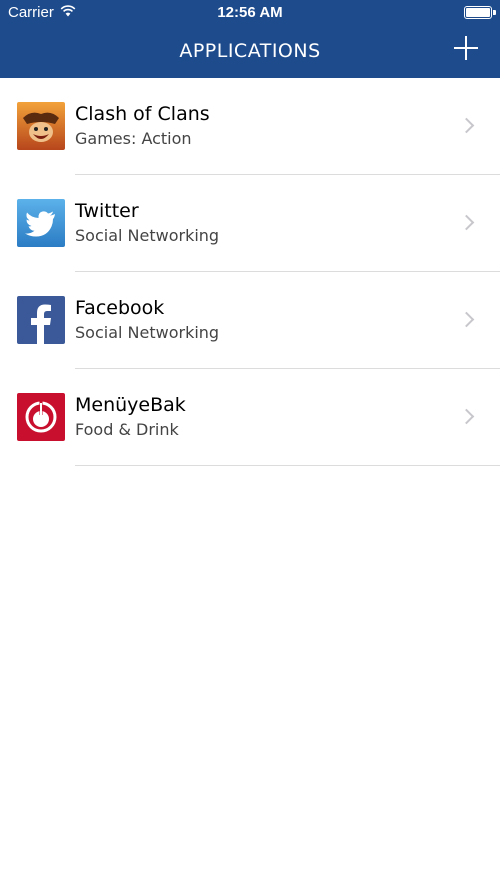  Describe the element at coordinates (466, 48) in the screenshot. I see `add-application-button` at that location.